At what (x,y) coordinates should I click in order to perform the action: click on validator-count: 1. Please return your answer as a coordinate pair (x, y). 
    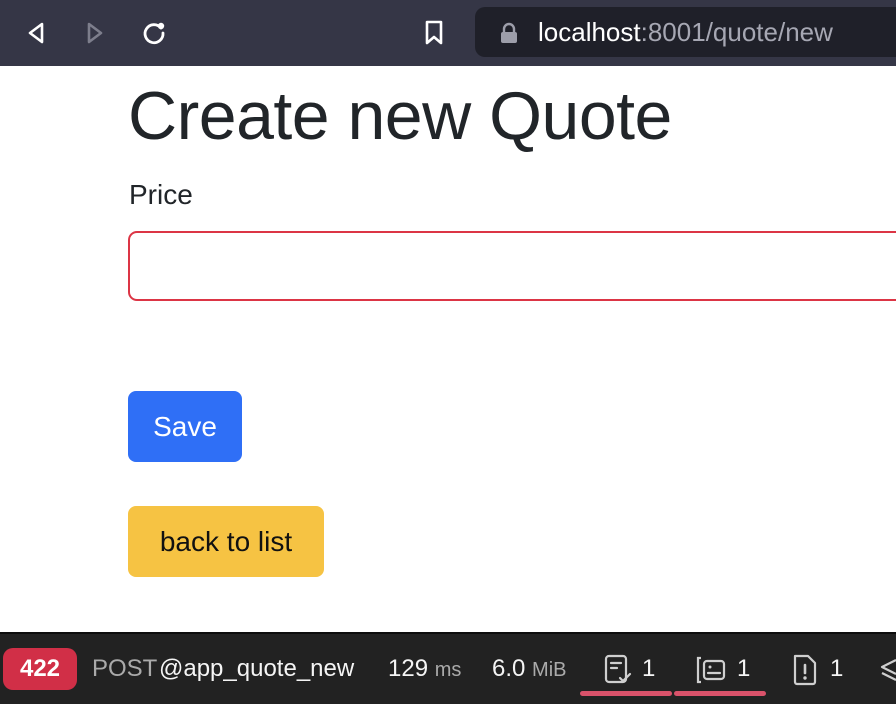
    Looking at the image, I should click on (743, 669).